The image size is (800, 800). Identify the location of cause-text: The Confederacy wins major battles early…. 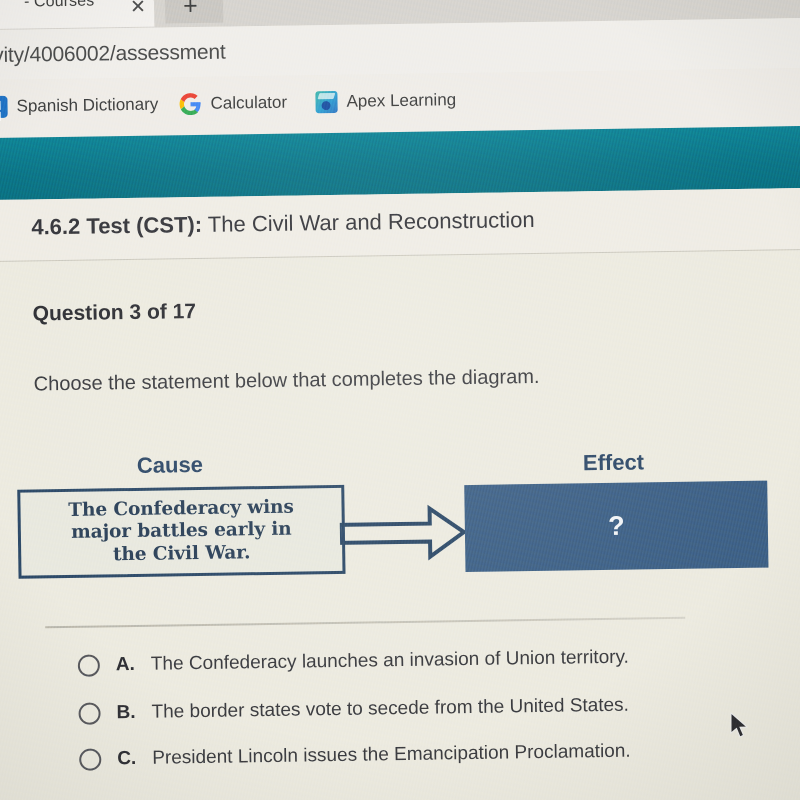
(181, 531).